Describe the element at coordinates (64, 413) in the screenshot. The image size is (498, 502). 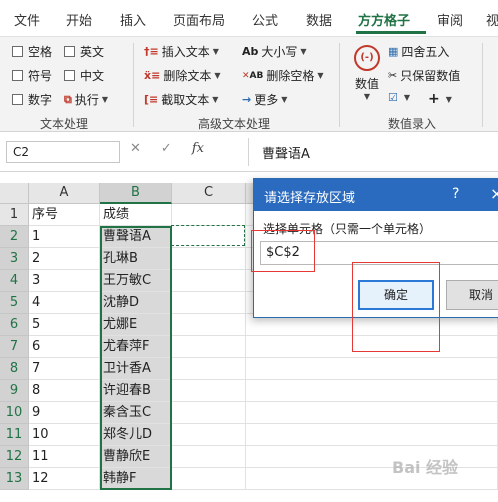
I see `cell-a: 9` at that location.